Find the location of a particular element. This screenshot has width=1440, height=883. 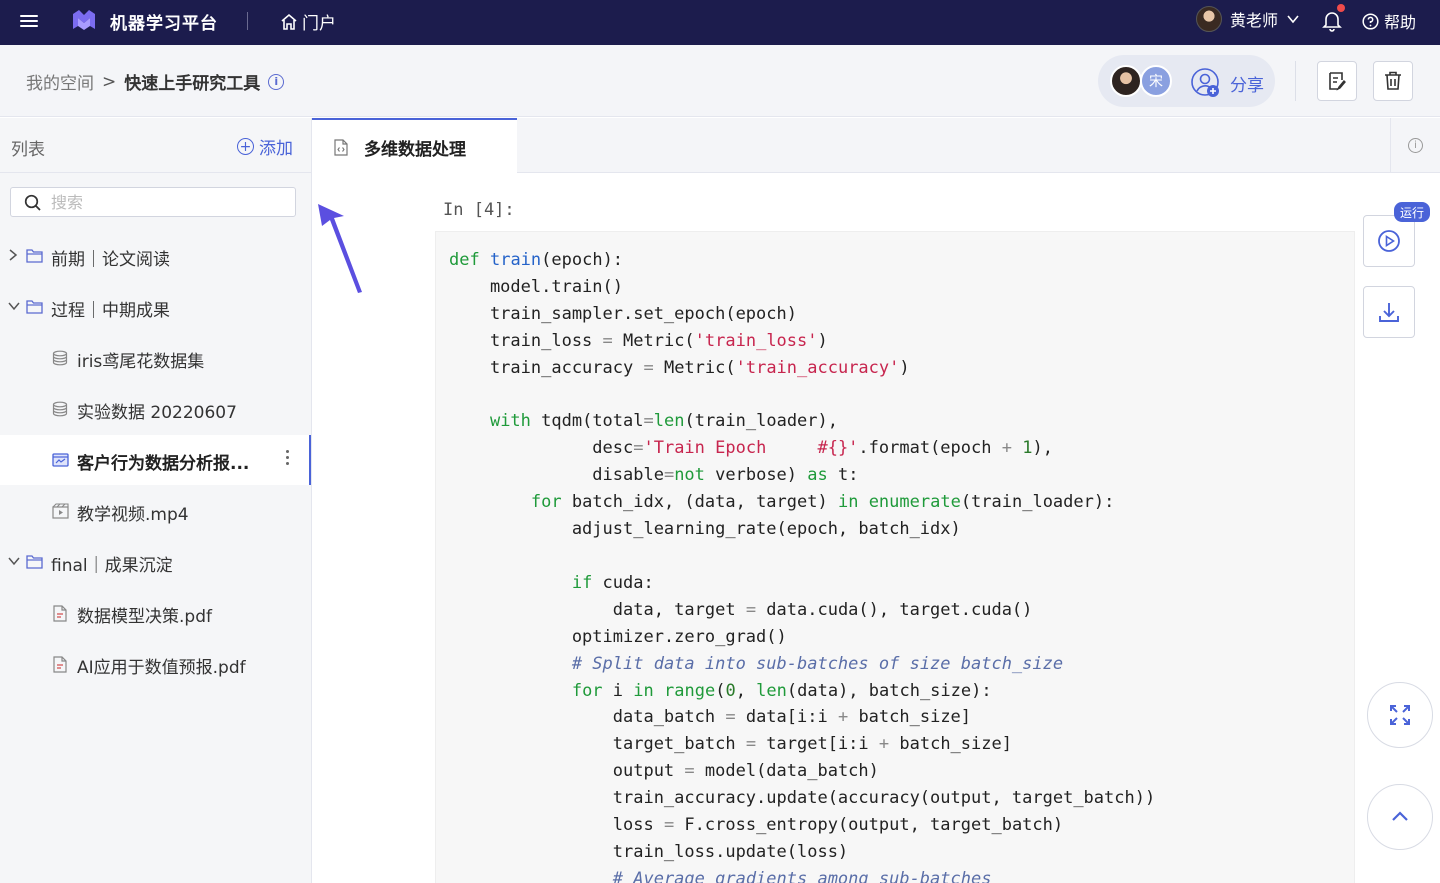

trash-icon is located at coordinates (1393, 80).